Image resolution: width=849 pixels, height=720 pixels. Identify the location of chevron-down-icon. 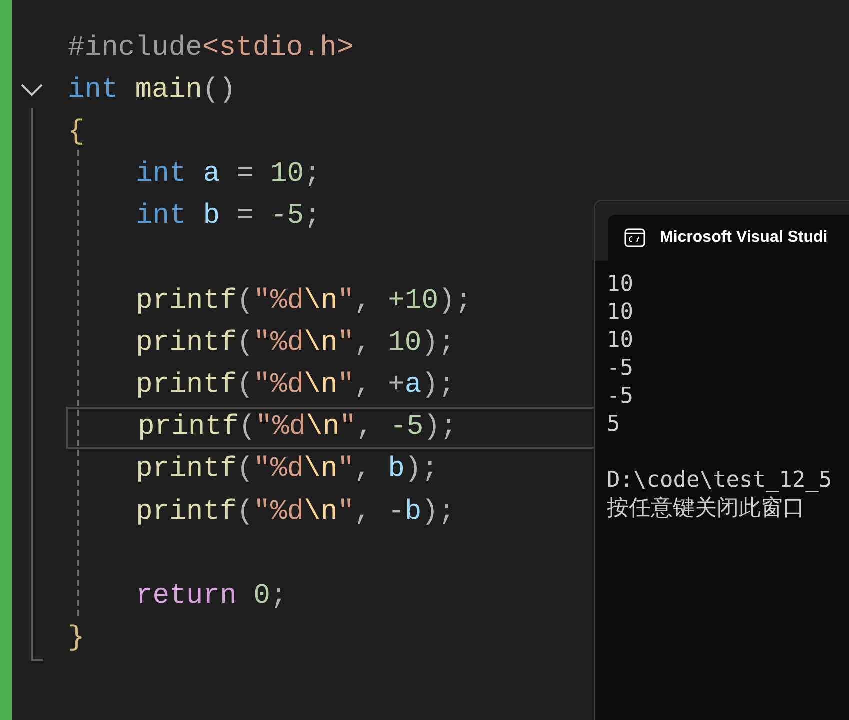
(32, 90).